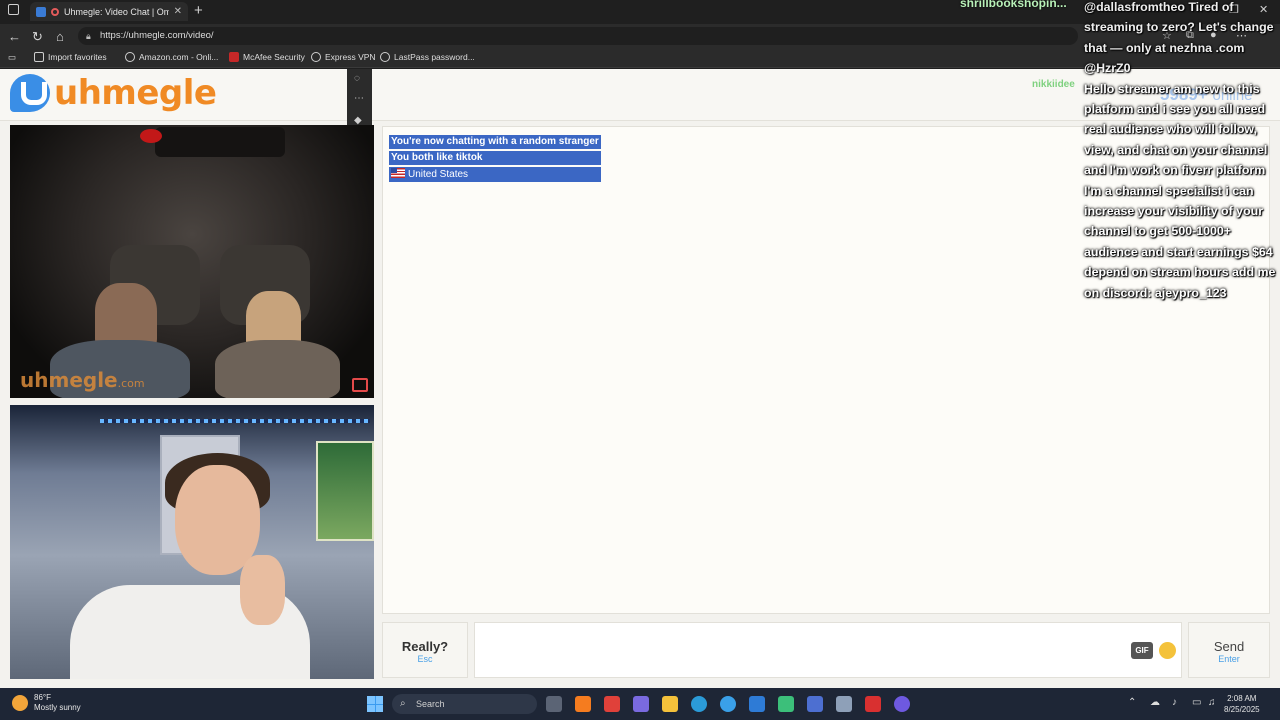 This screenshot has height=720, width=1280. I want to click on mcafee-icon, so click(234, 57).